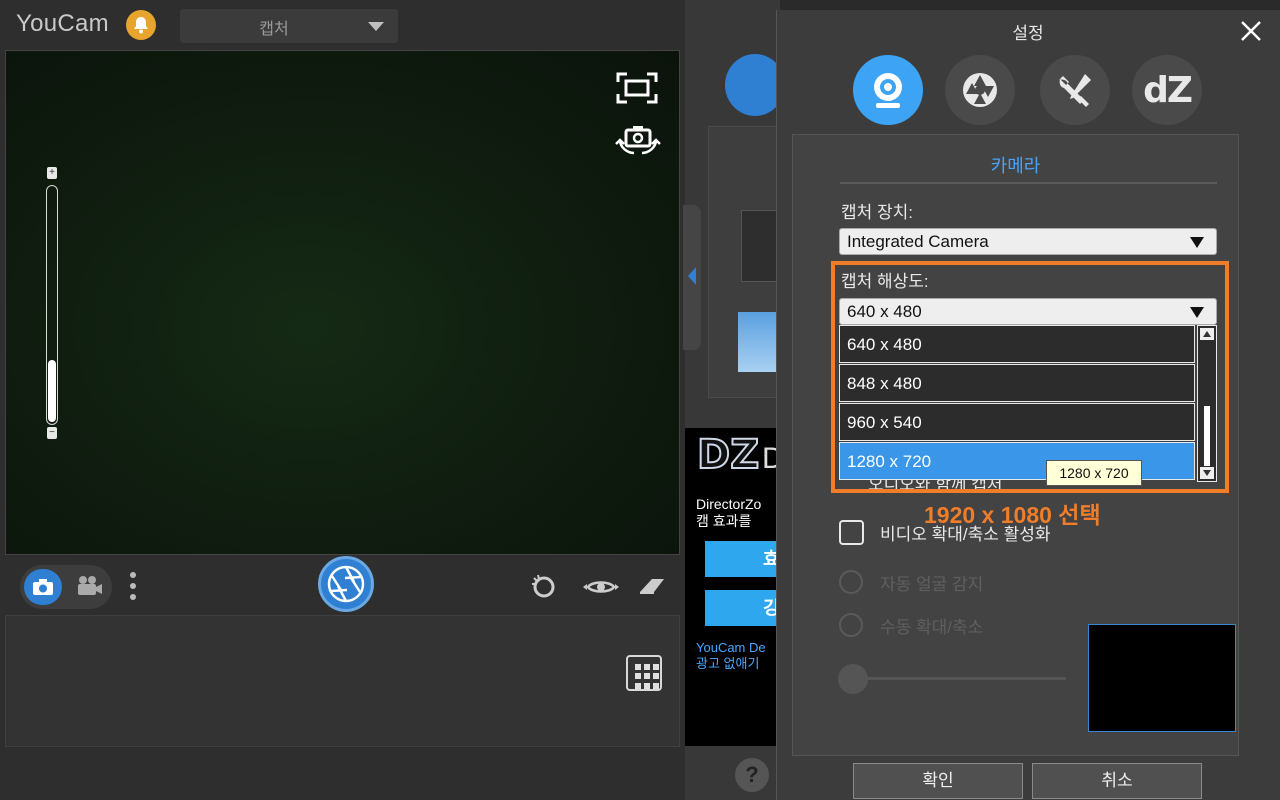 The height and width of the screenshot is (800, 1280). Describe the element at coordinates (932, 584) in the screenshot. I see `auto-face-detect-label: 자동 얼굴 감지` at that location.